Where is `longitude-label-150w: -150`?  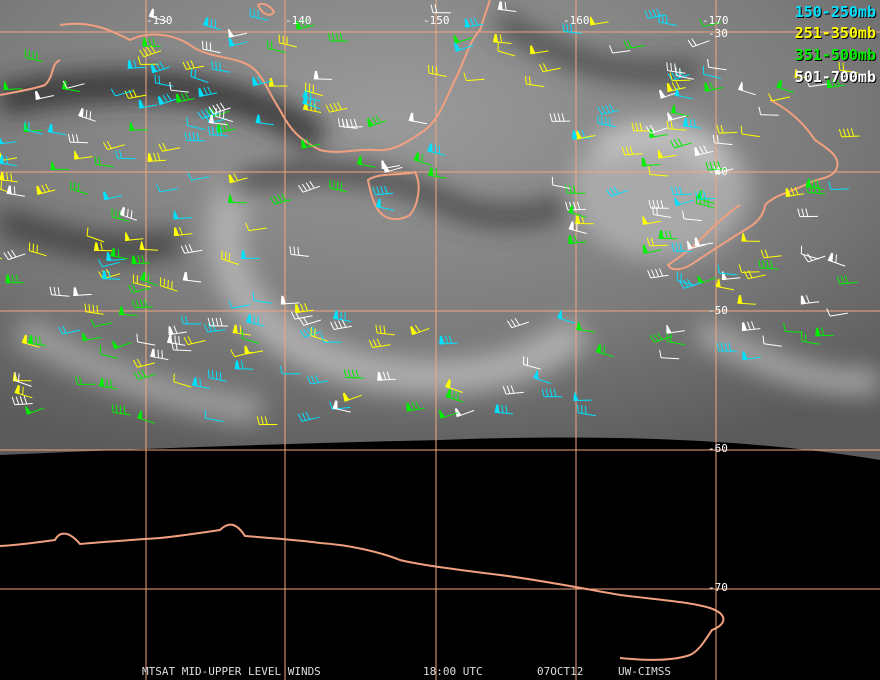
longitude-label-150w: -150 is located at coordinates (436, 20).